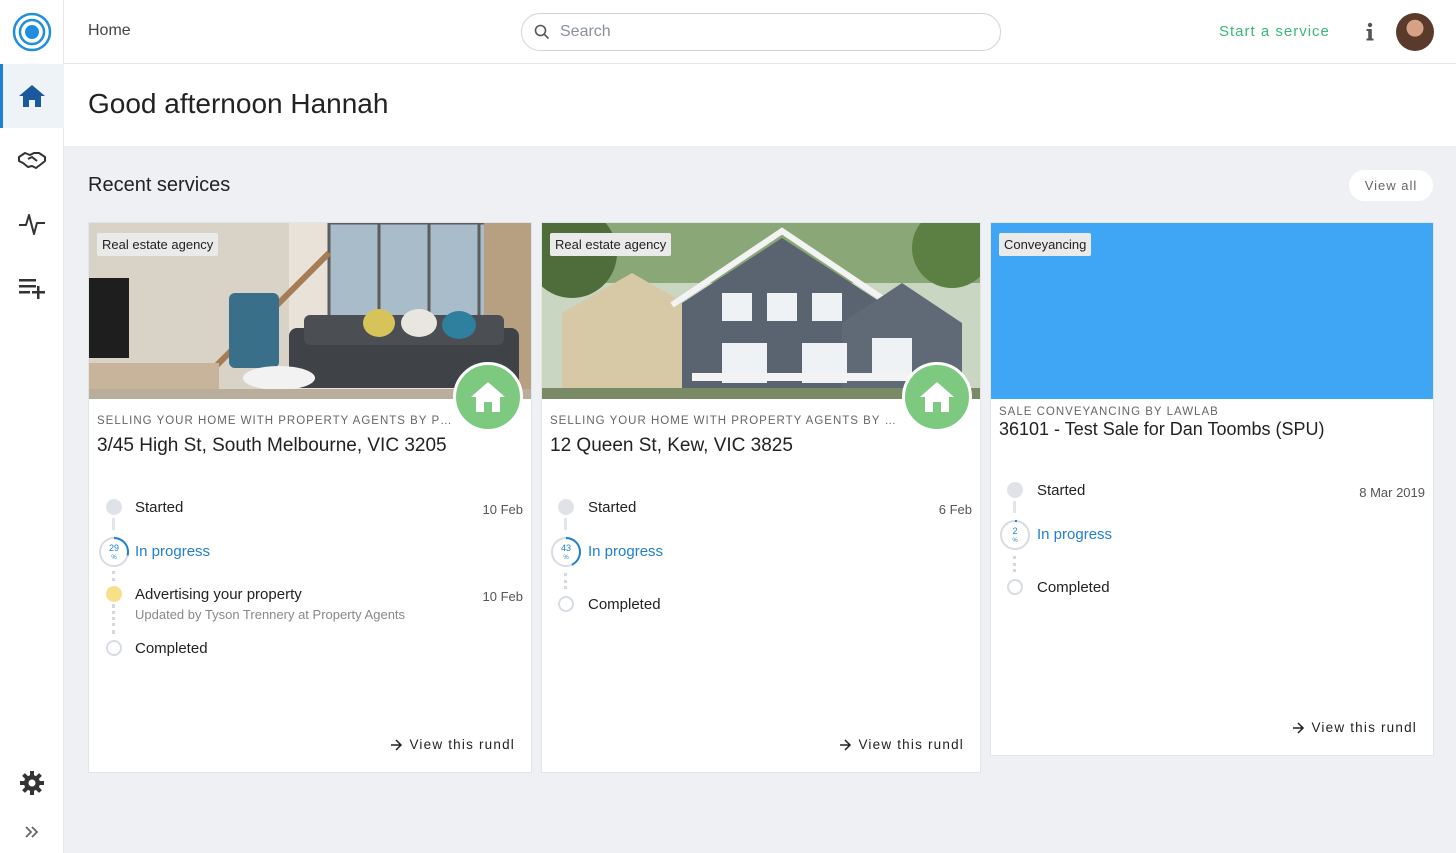 This screenshot has height=853, width=1456. I want to click on sidebar-item-services, so click(32, 160).